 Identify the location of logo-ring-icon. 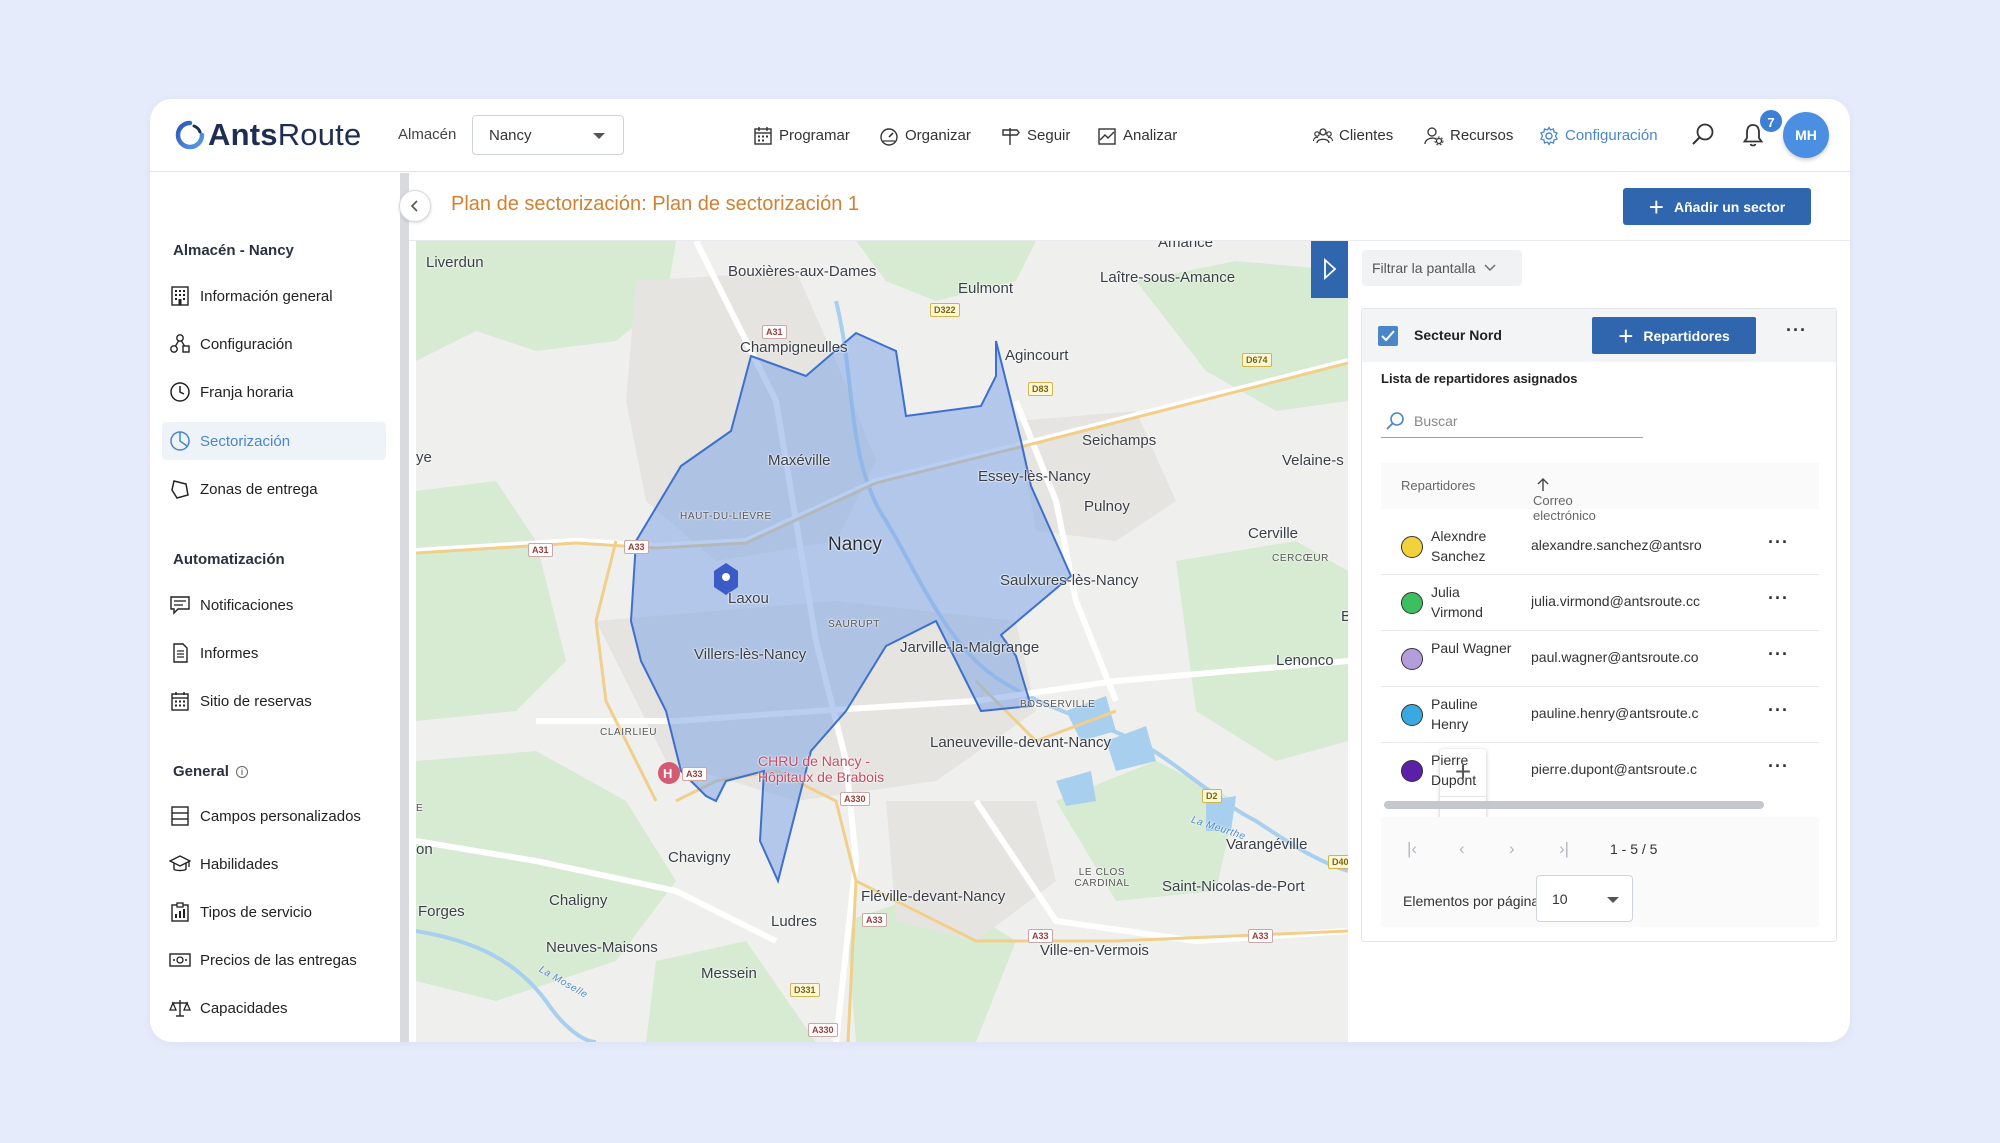
(190, 135).